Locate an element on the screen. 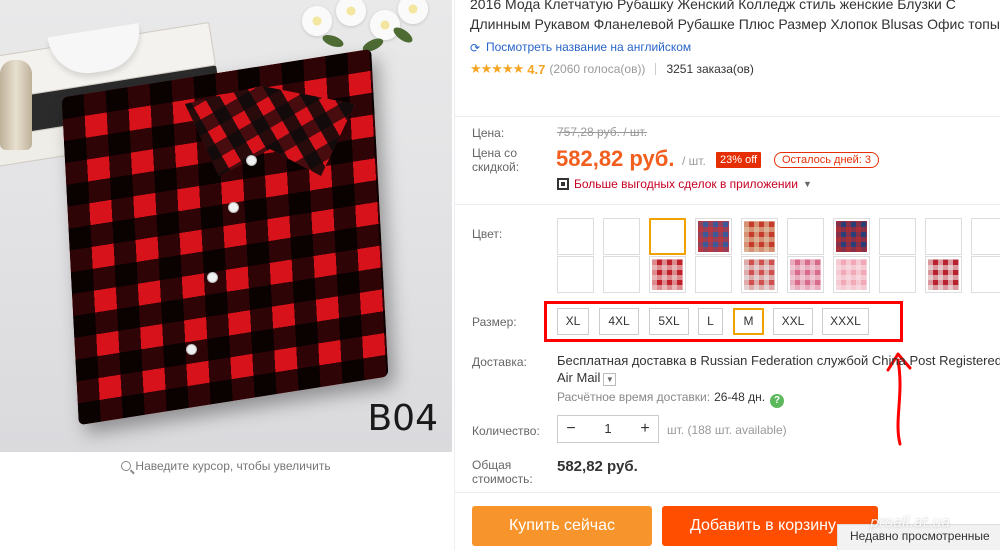 Image resolution: width=1000 pixels, height=550 pixels. size-option-xxxl: XXXL is located at coordinates (845, 321).